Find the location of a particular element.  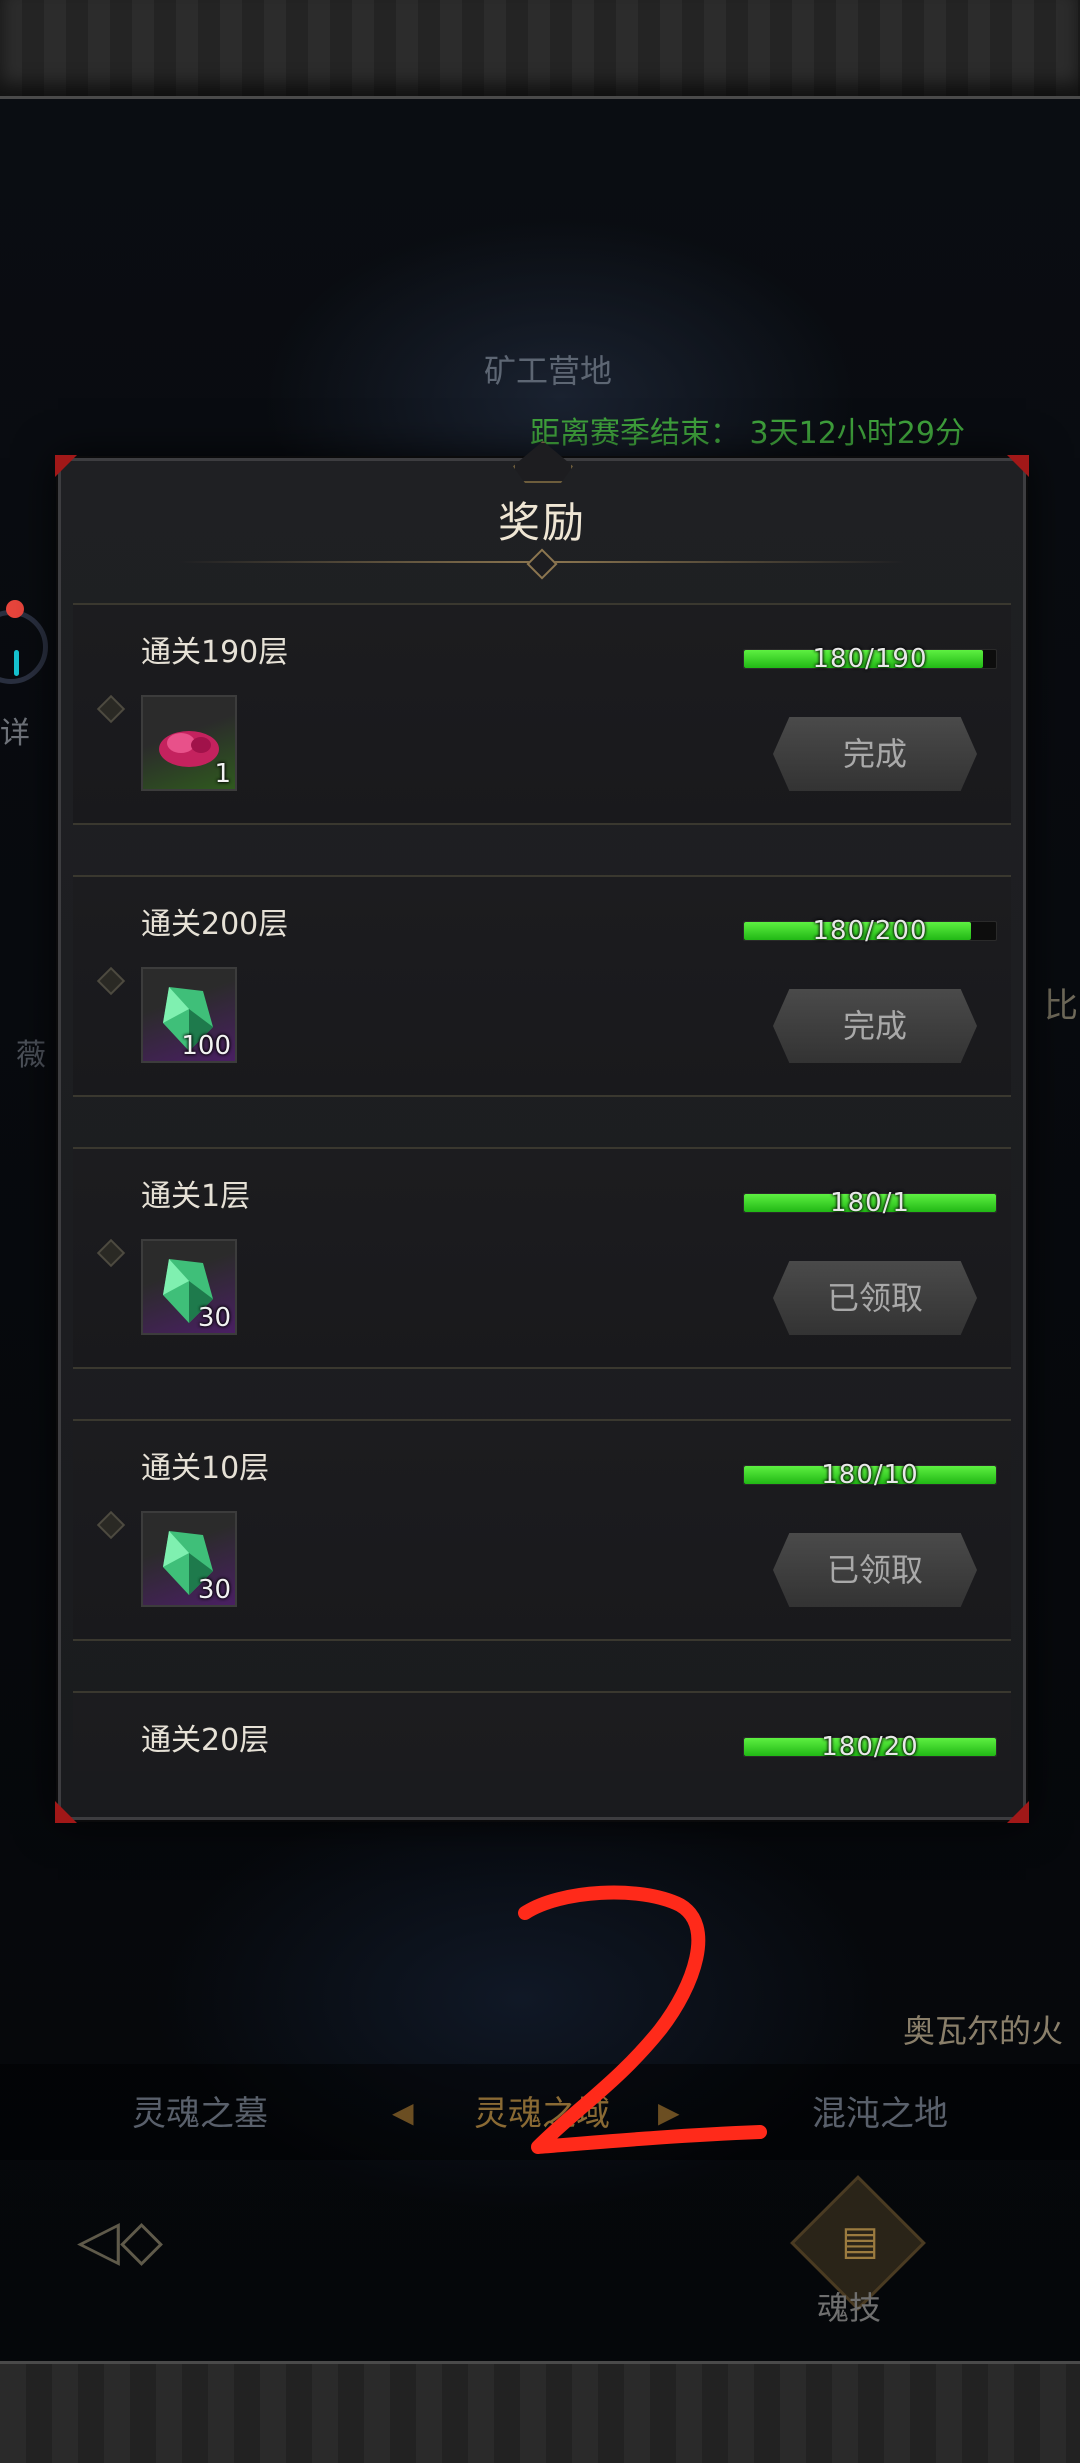

reward-row: 通关200层 180/200 100 完成 is located at coordinates (542, 986).